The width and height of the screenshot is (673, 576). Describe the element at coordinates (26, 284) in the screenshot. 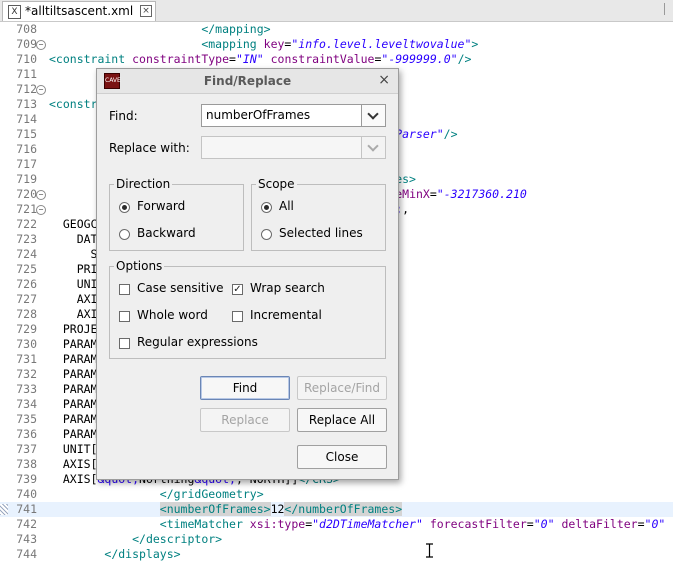

I see `line-number: 726` at that location.